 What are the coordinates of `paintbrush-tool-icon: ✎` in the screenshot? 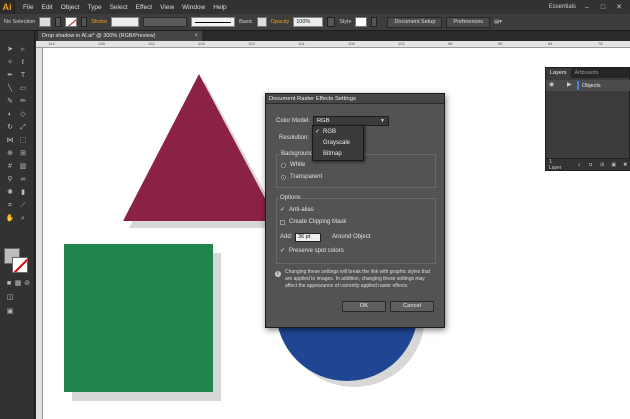 It's located at (10, 101).